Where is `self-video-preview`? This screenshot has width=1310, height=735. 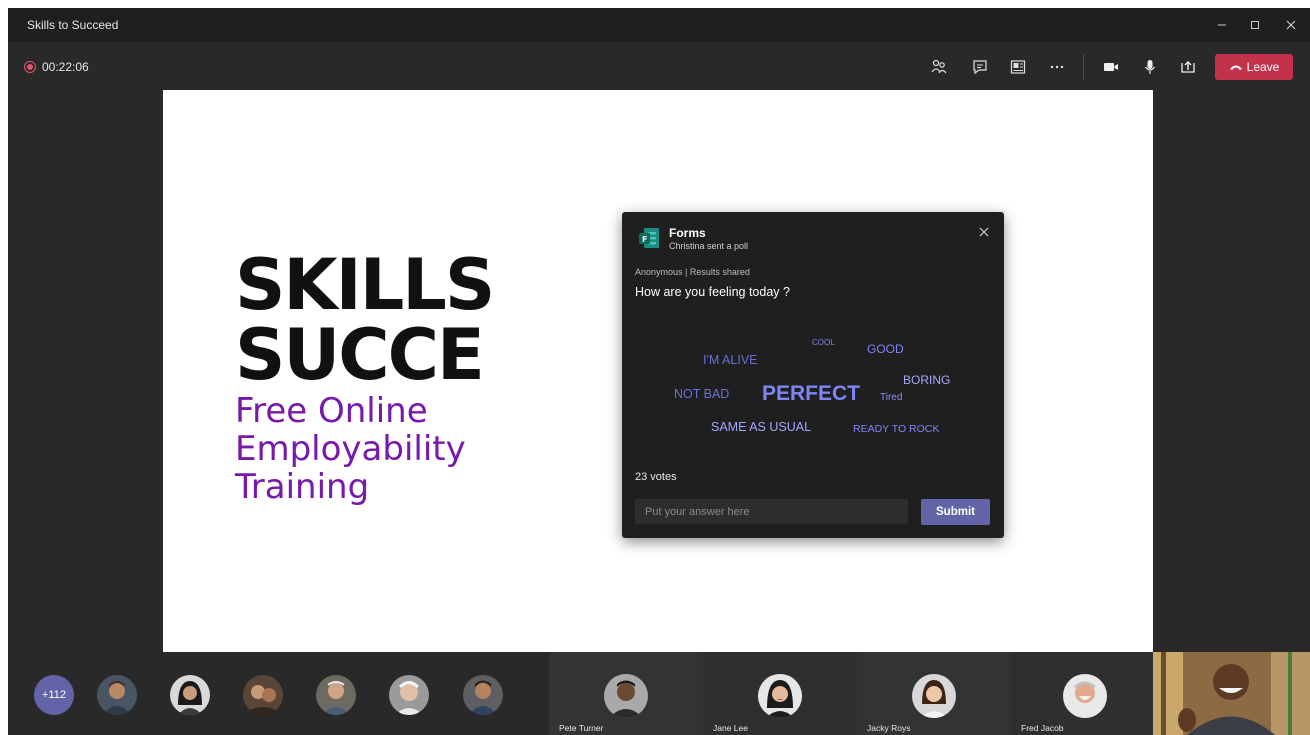 self-video-preview is located at coordinates (1231, 693).